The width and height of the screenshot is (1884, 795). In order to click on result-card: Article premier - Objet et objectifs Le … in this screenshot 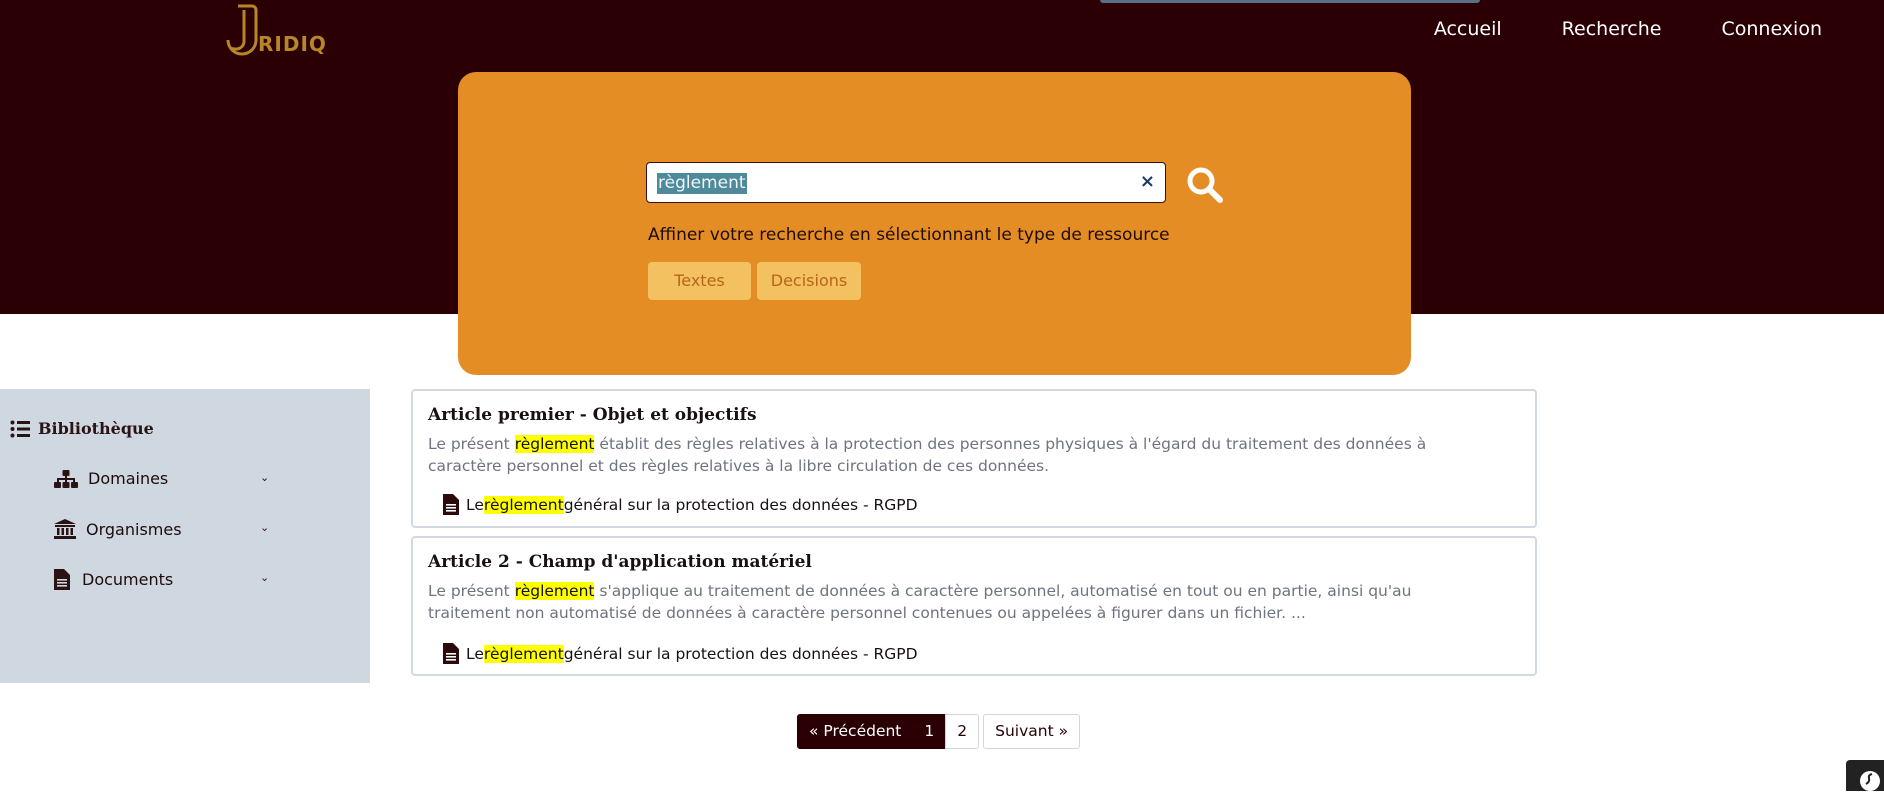, I will do `click(974, 458)`.